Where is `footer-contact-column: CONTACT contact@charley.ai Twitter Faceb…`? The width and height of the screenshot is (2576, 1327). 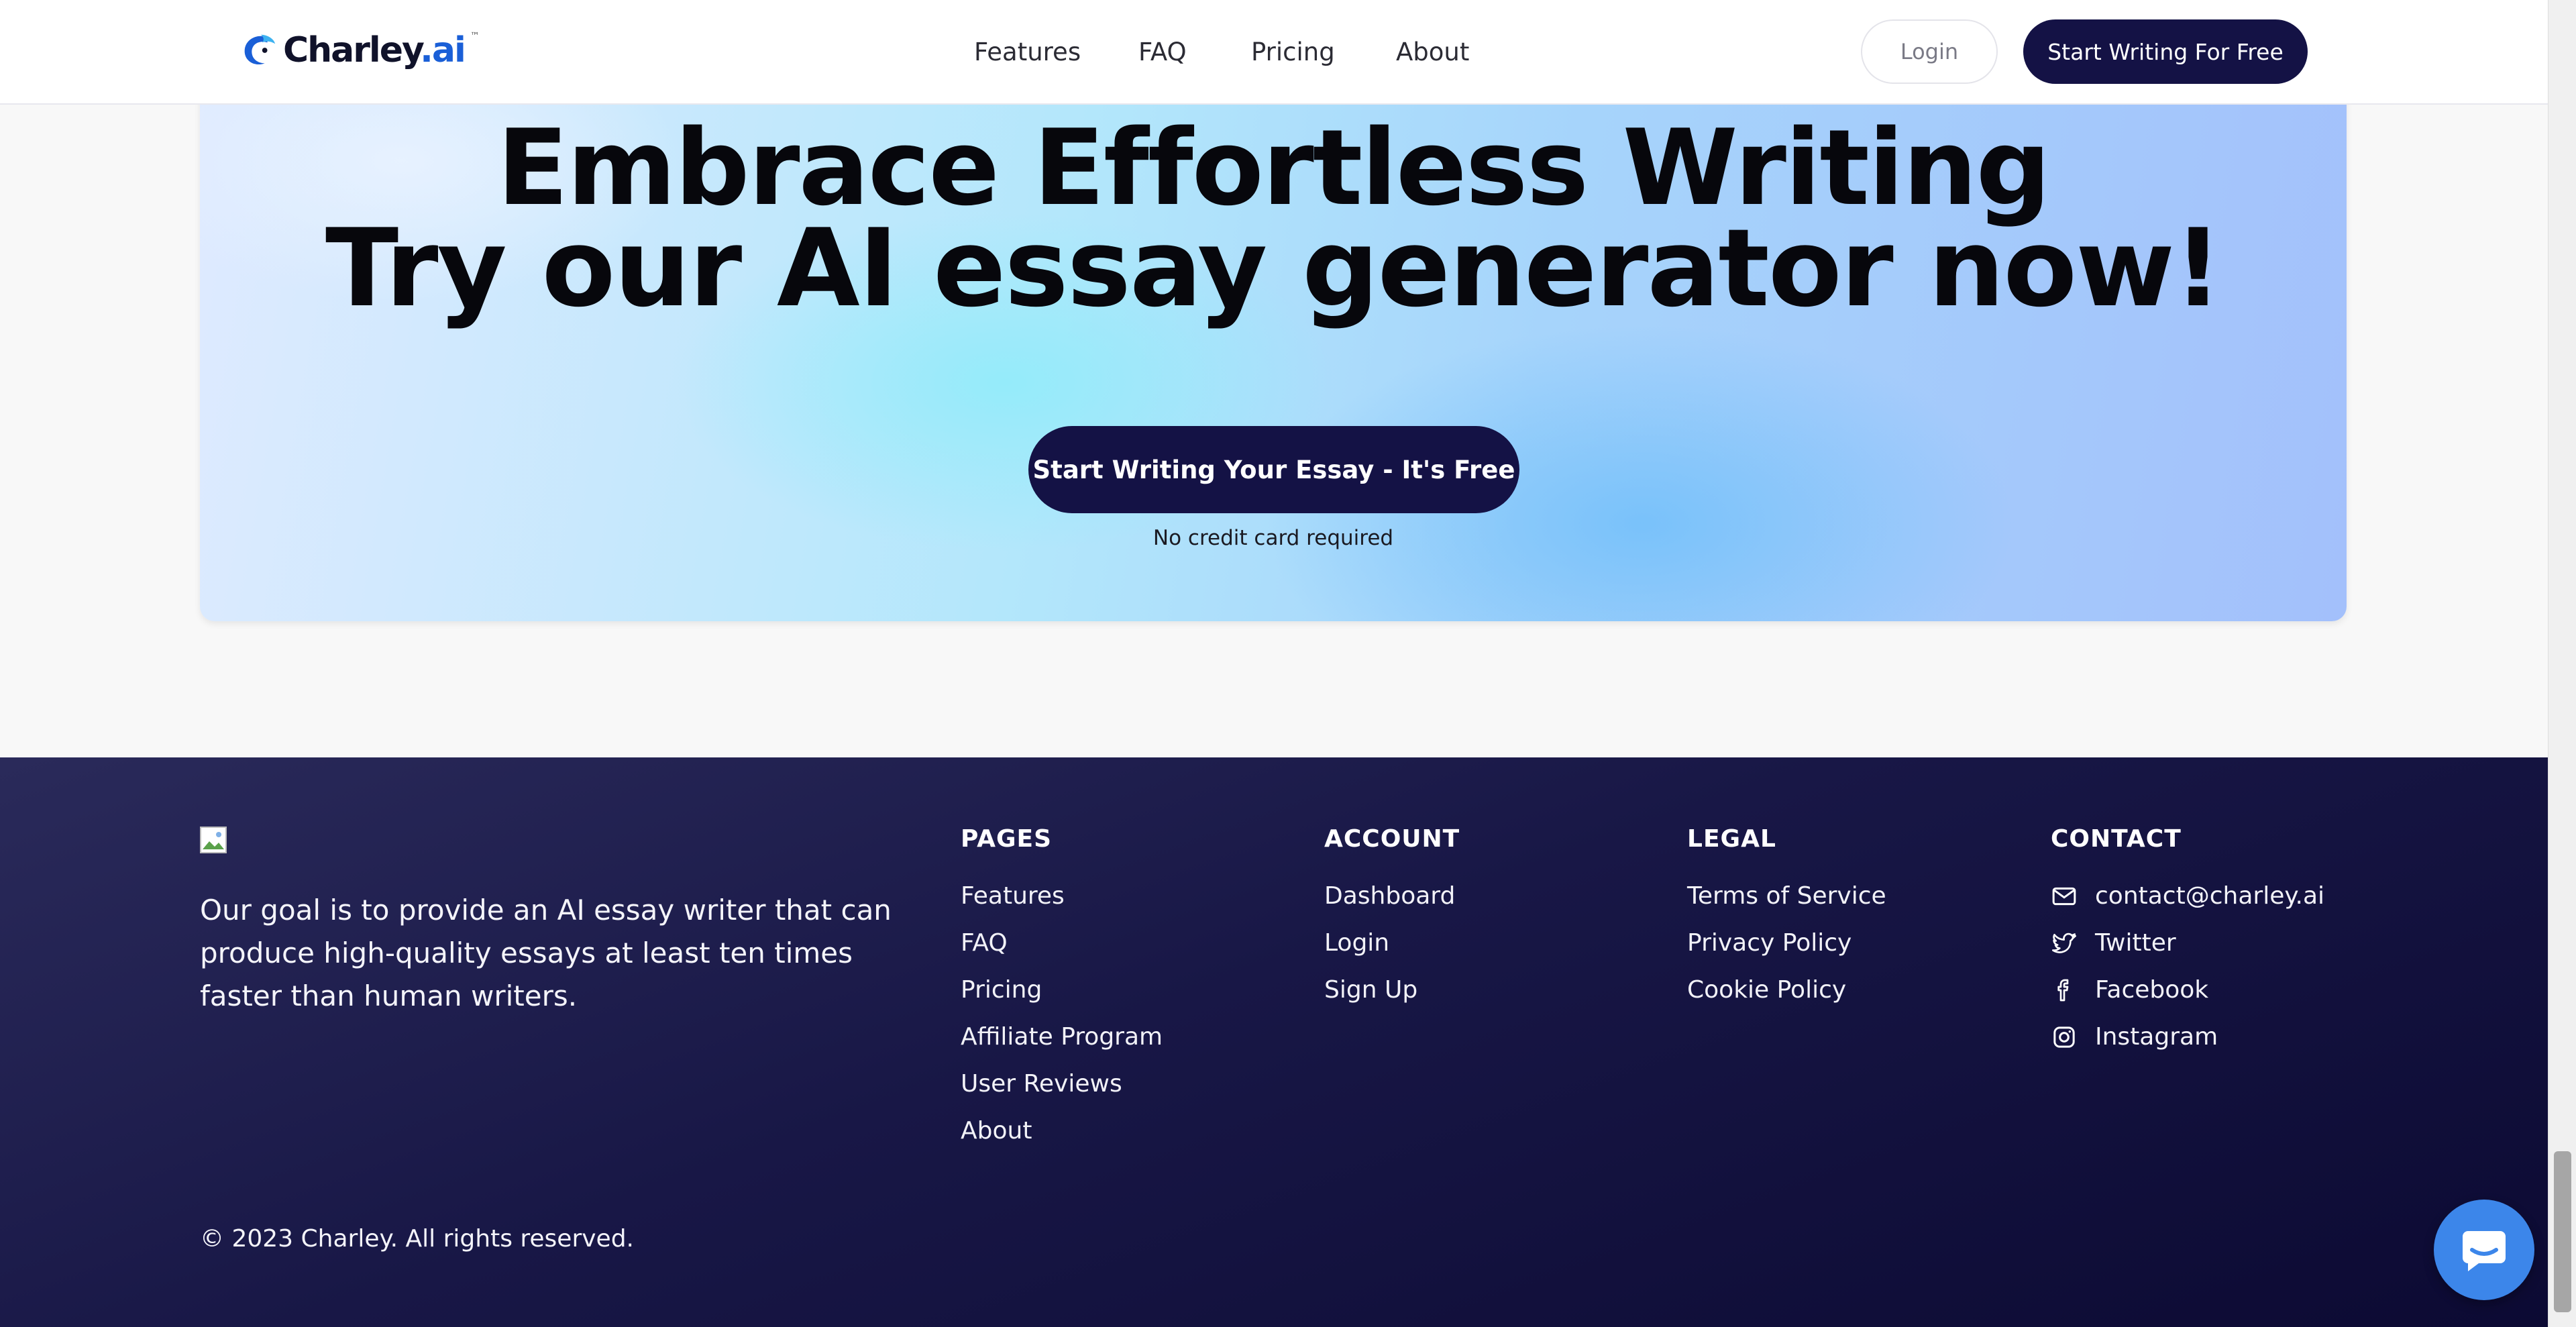
footer-contact-column: CONTACT contact@charley.ai Twitter Faceb… is located at coordinates (2187, 943).